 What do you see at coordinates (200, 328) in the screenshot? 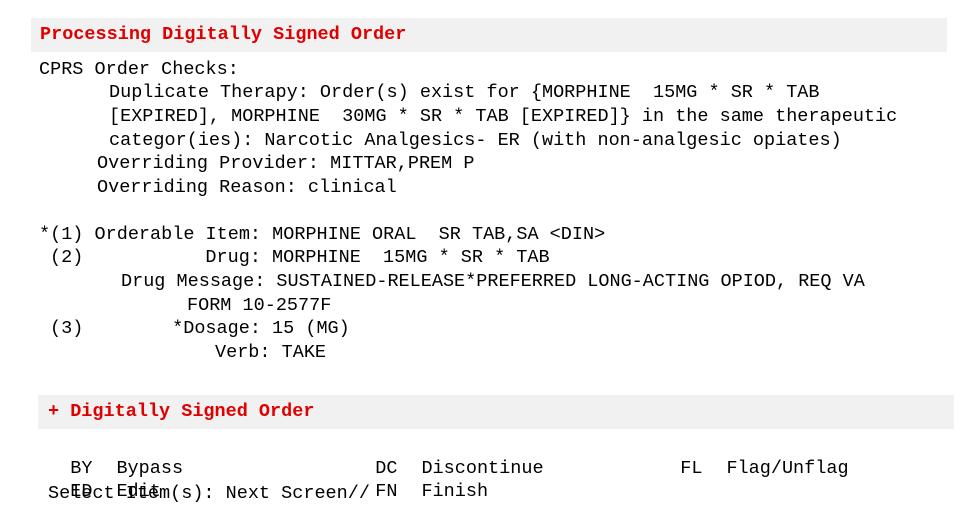
I see `order-item-3: (3) *Dosage: 15 (MG)` at bounding box center [200, 328].